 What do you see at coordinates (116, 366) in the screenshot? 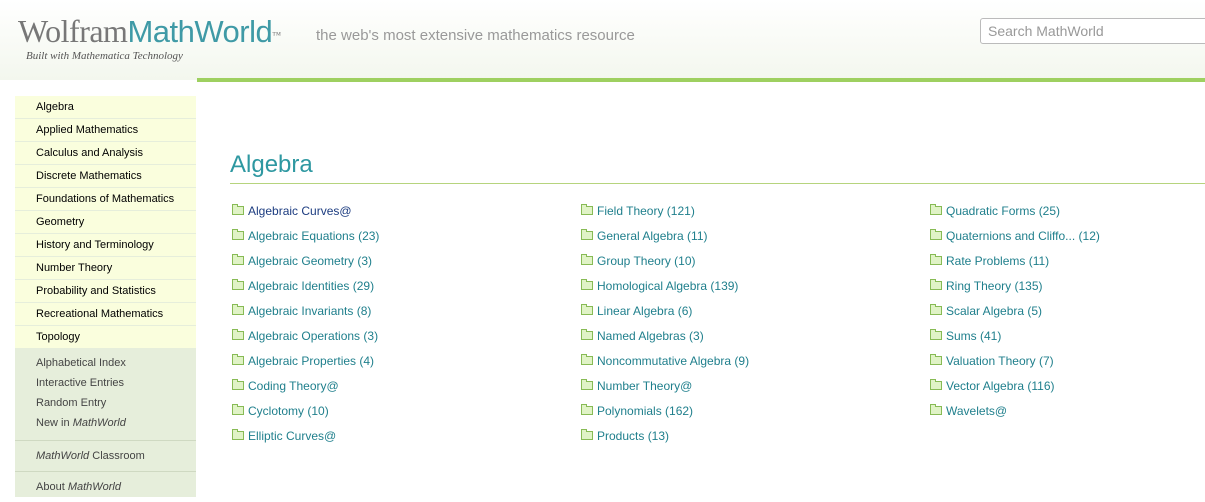
I see `alphabetical-index-link: Alphabetical Index` at bounding box center [116, 366].